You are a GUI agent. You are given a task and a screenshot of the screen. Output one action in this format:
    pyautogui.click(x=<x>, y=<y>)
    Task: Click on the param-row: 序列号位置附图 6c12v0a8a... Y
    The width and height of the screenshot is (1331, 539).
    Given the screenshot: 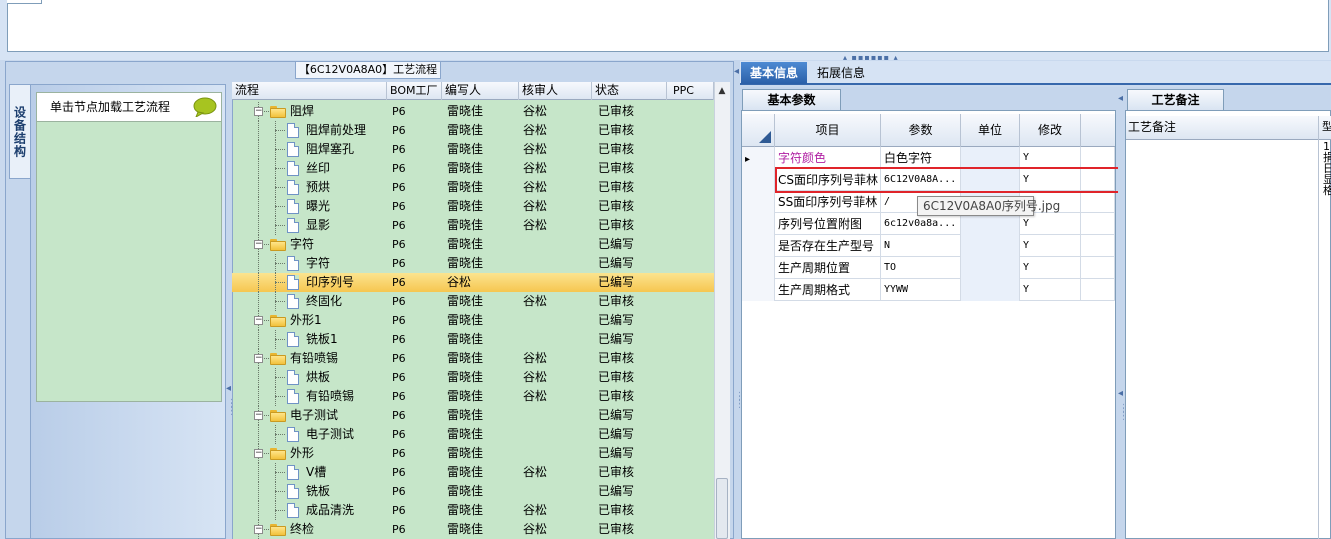 What is the action you would take?
    pyautogui.click(x=928, y=224)
    